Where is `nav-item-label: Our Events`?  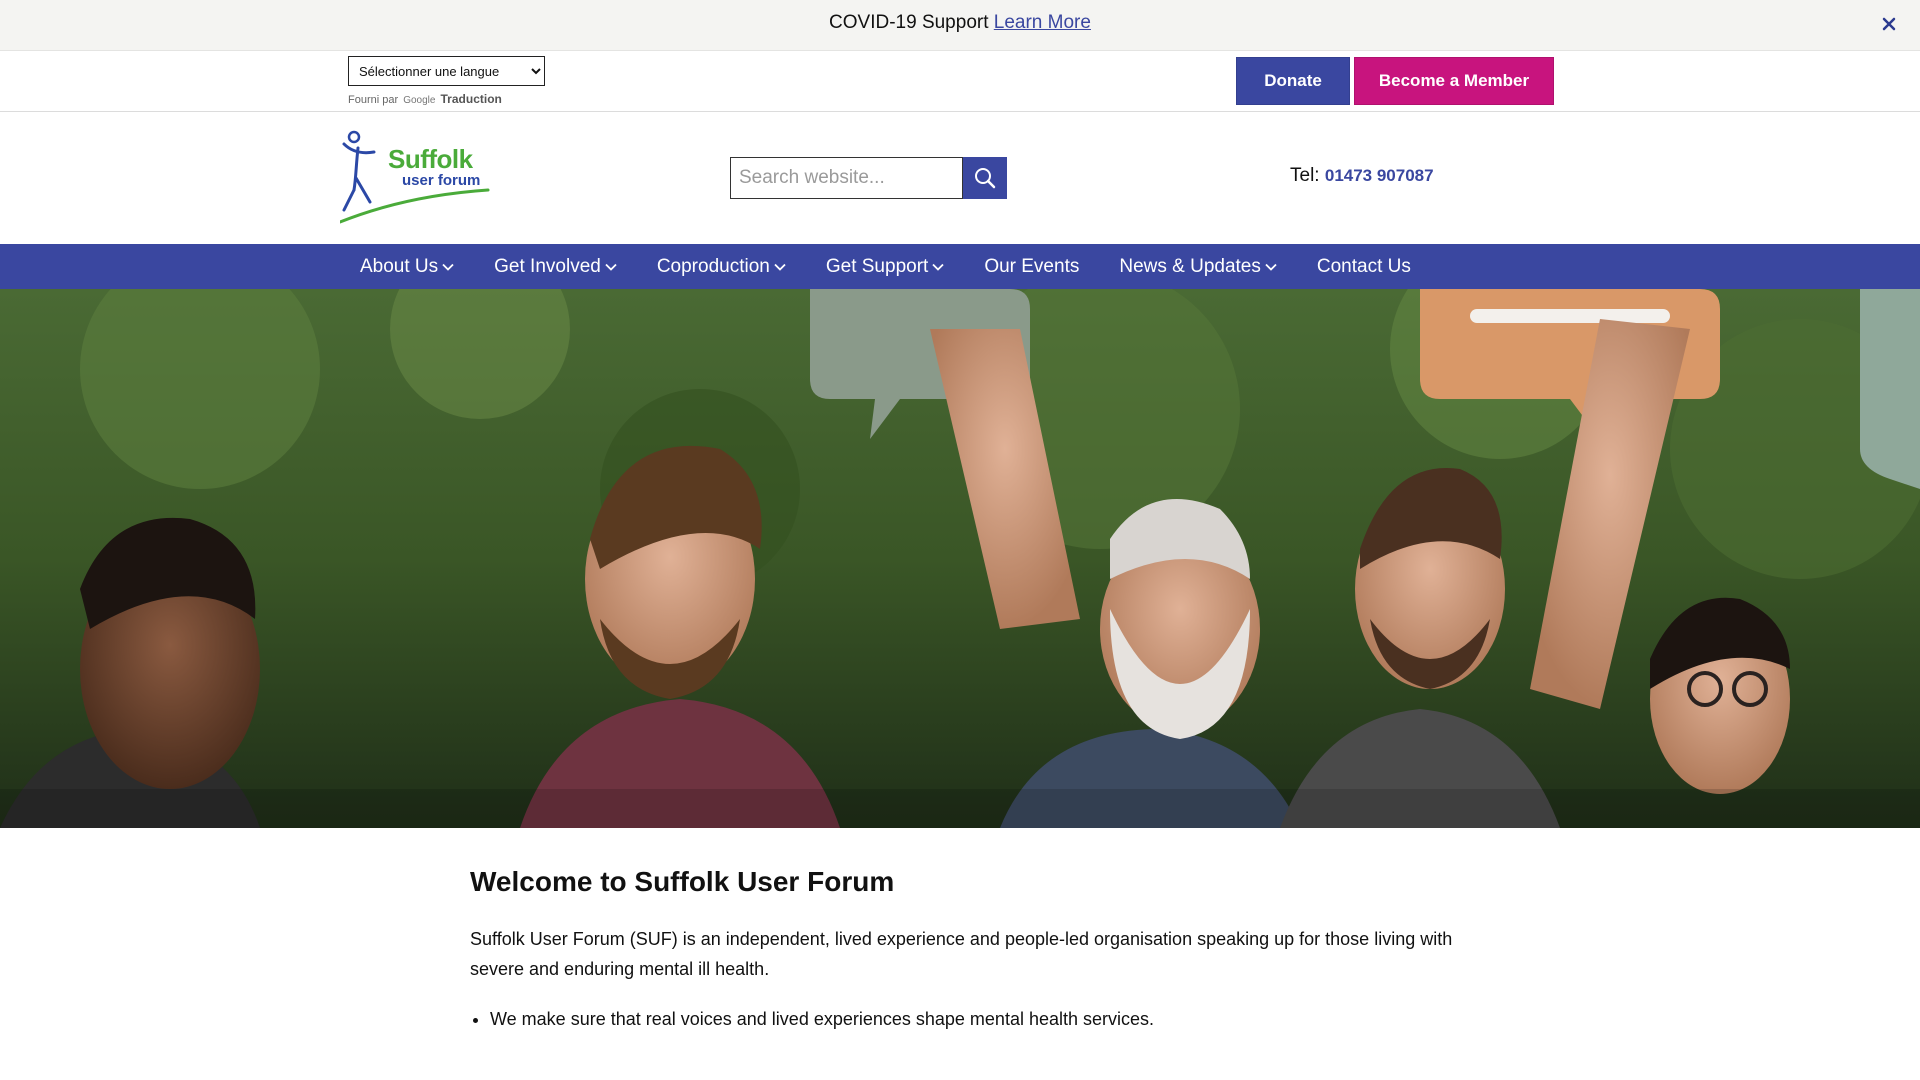 nav-item-label: Our Events is located at coordinates (1032, 266).